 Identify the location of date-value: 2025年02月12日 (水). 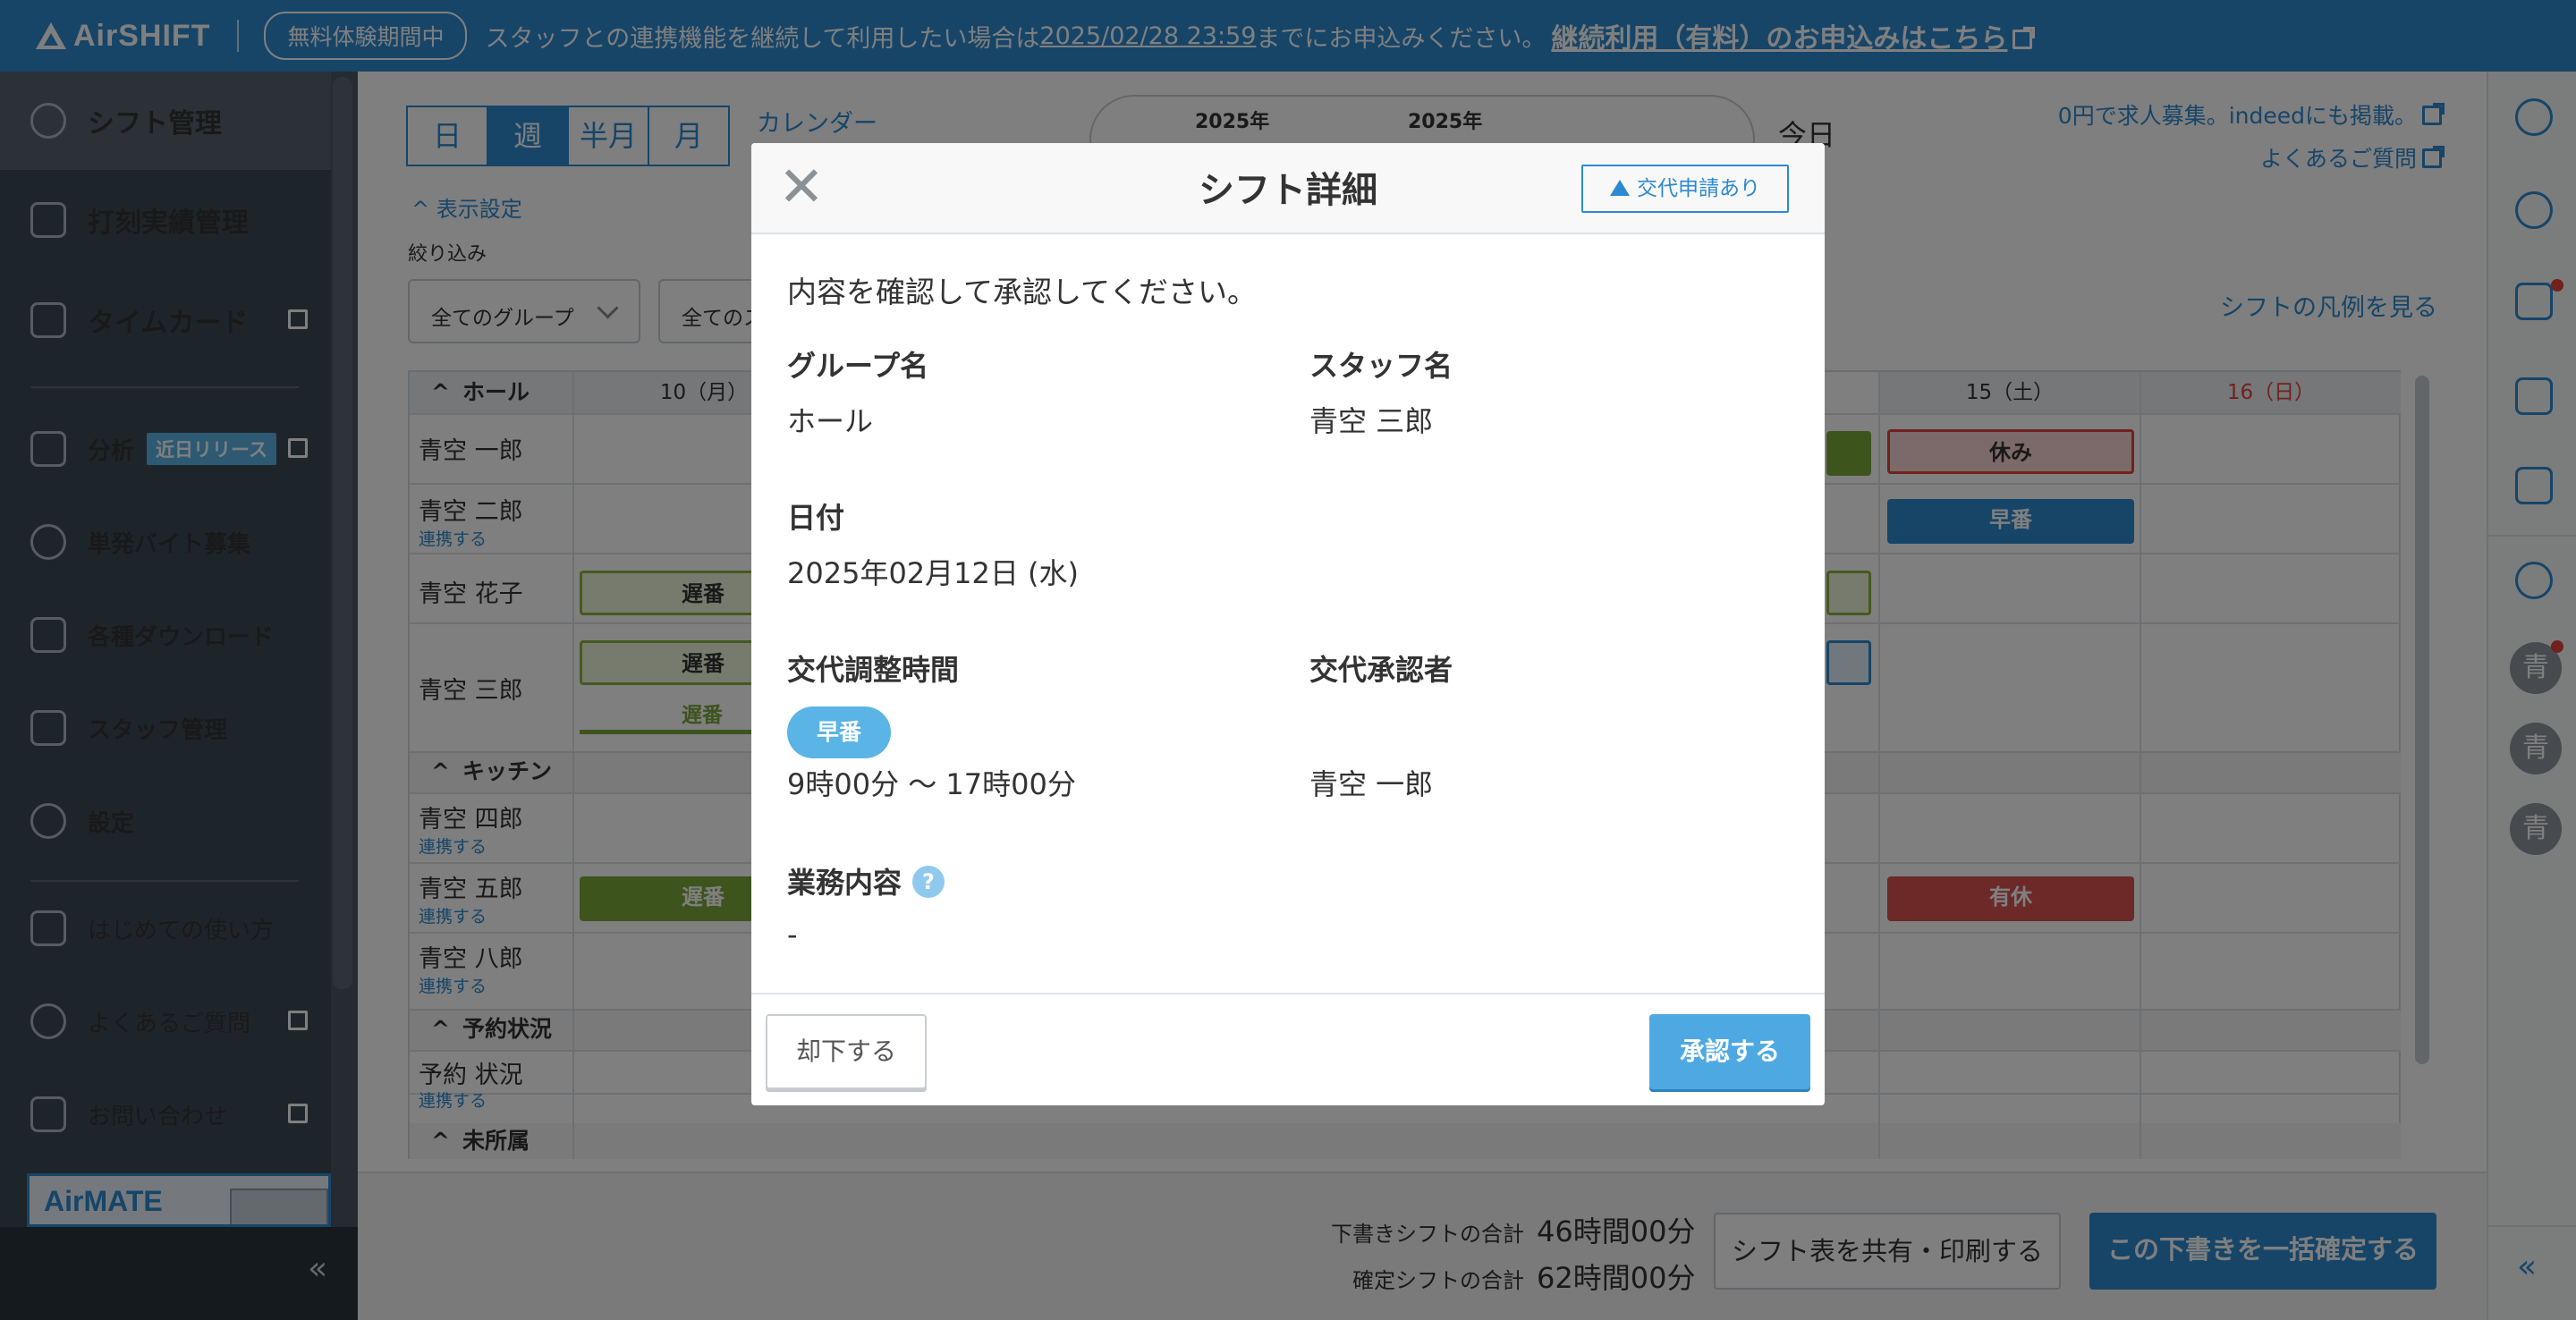
(933, 573).